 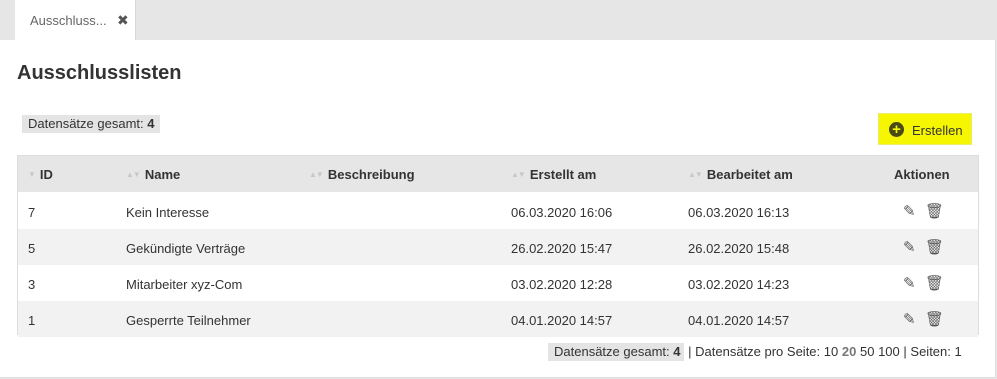 What do you see at coordinates (739, 248) in the screenshot?
I see `cell-edited: 26.02.2020 15:48` at bounding box center [739, 248].